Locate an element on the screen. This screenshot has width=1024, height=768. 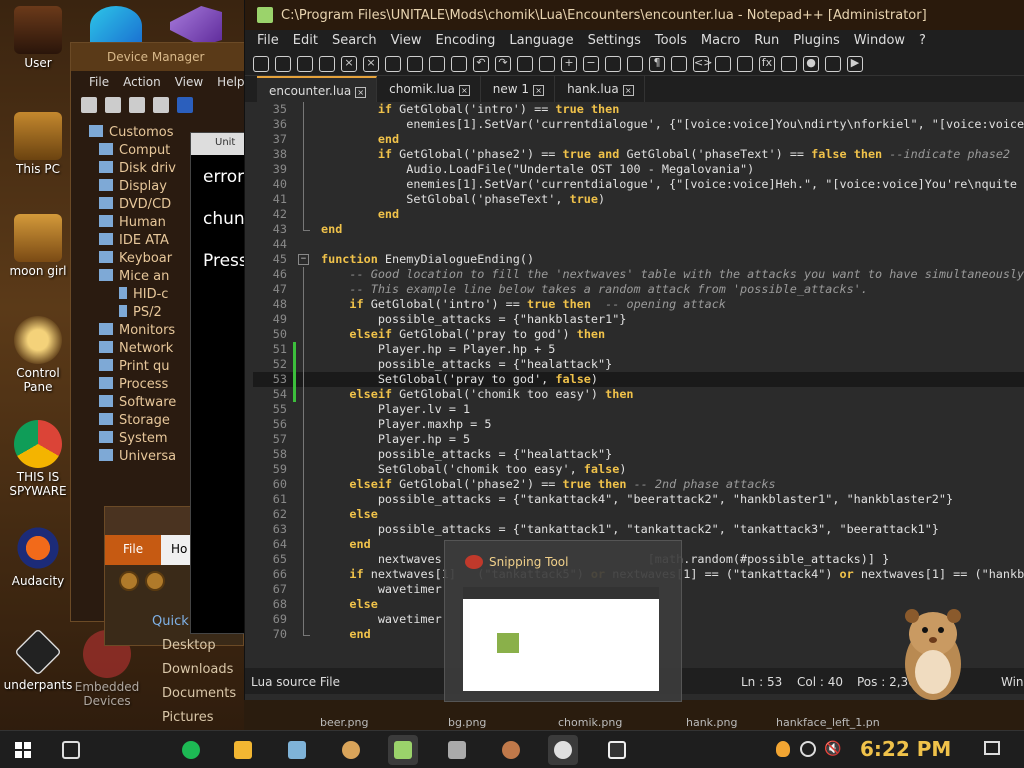
unitale-window: Unit error chun Press is located at coordinates (219, 383).